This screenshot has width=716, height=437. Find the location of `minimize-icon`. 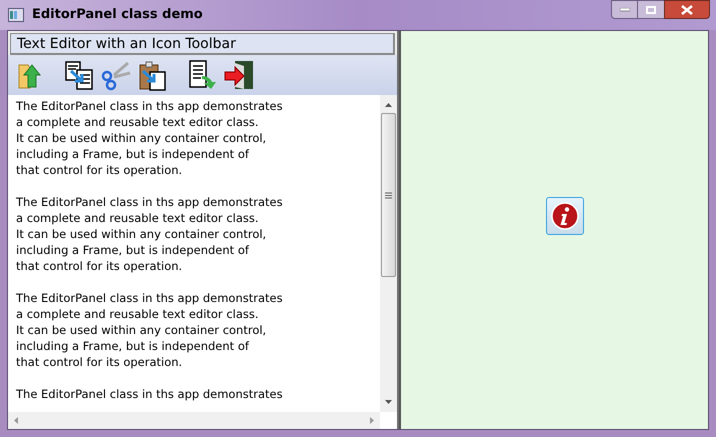

minimize-icon is located at coordinates (625, 10).